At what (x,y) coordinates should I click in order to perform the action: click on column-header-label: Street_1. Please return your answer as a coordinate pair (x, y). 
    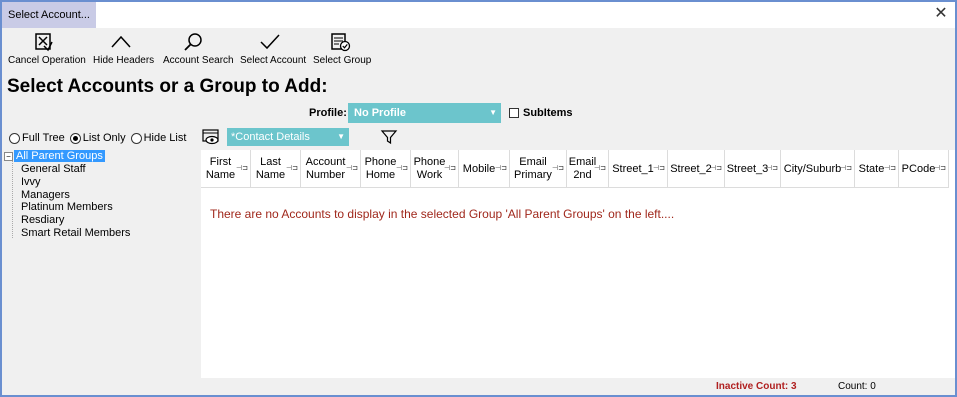
    Looking at the image, I should click on (633, 168).